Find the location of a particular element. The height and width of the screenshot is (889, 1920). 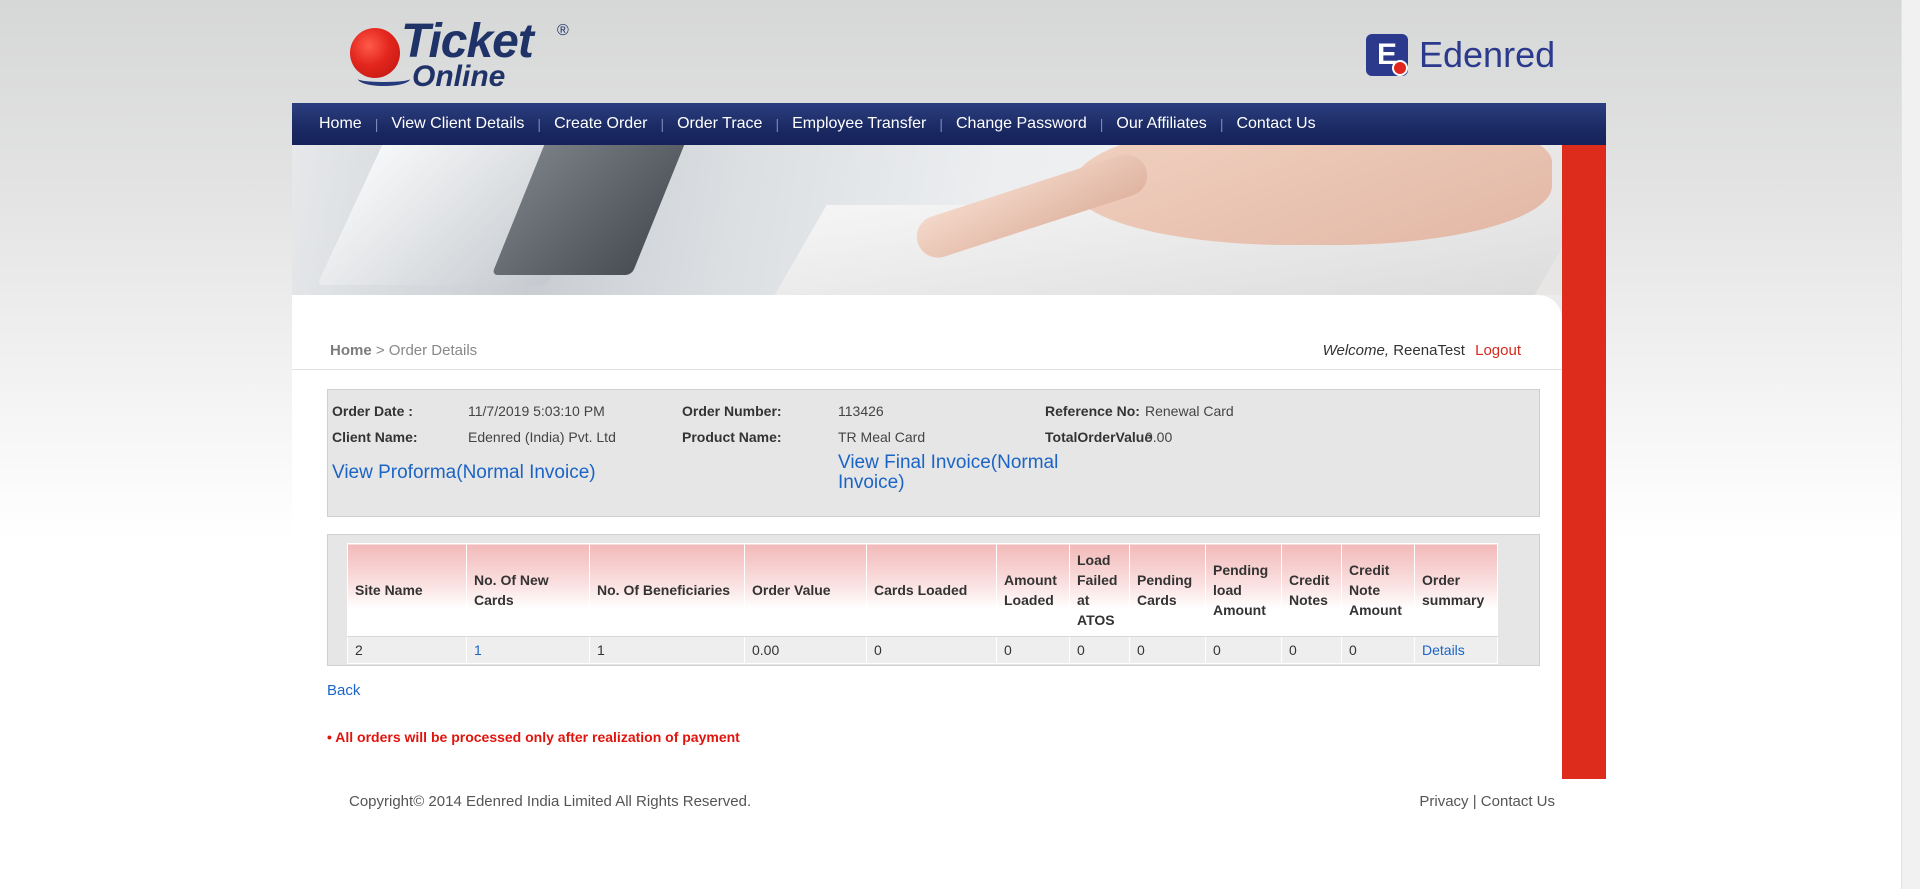

nav-item-view-client-details: View Client Details is located at coordinates (457, 124).